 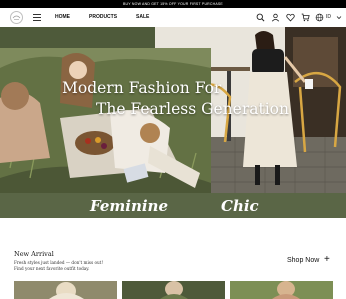 I want to click on new-arrival-subtitle-line-2: Find your next favorite outfit today., so click(x=52, y=268).